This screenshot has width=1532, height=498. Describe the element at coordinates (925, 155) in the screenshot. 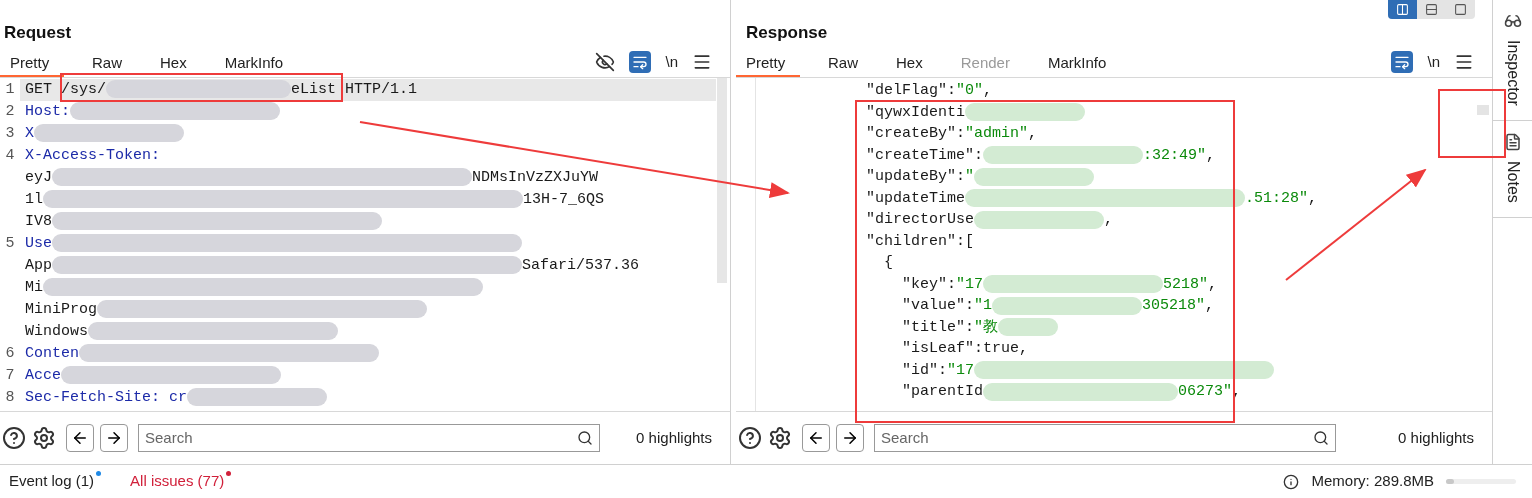

I see `code-token: "createTime":` at that location.